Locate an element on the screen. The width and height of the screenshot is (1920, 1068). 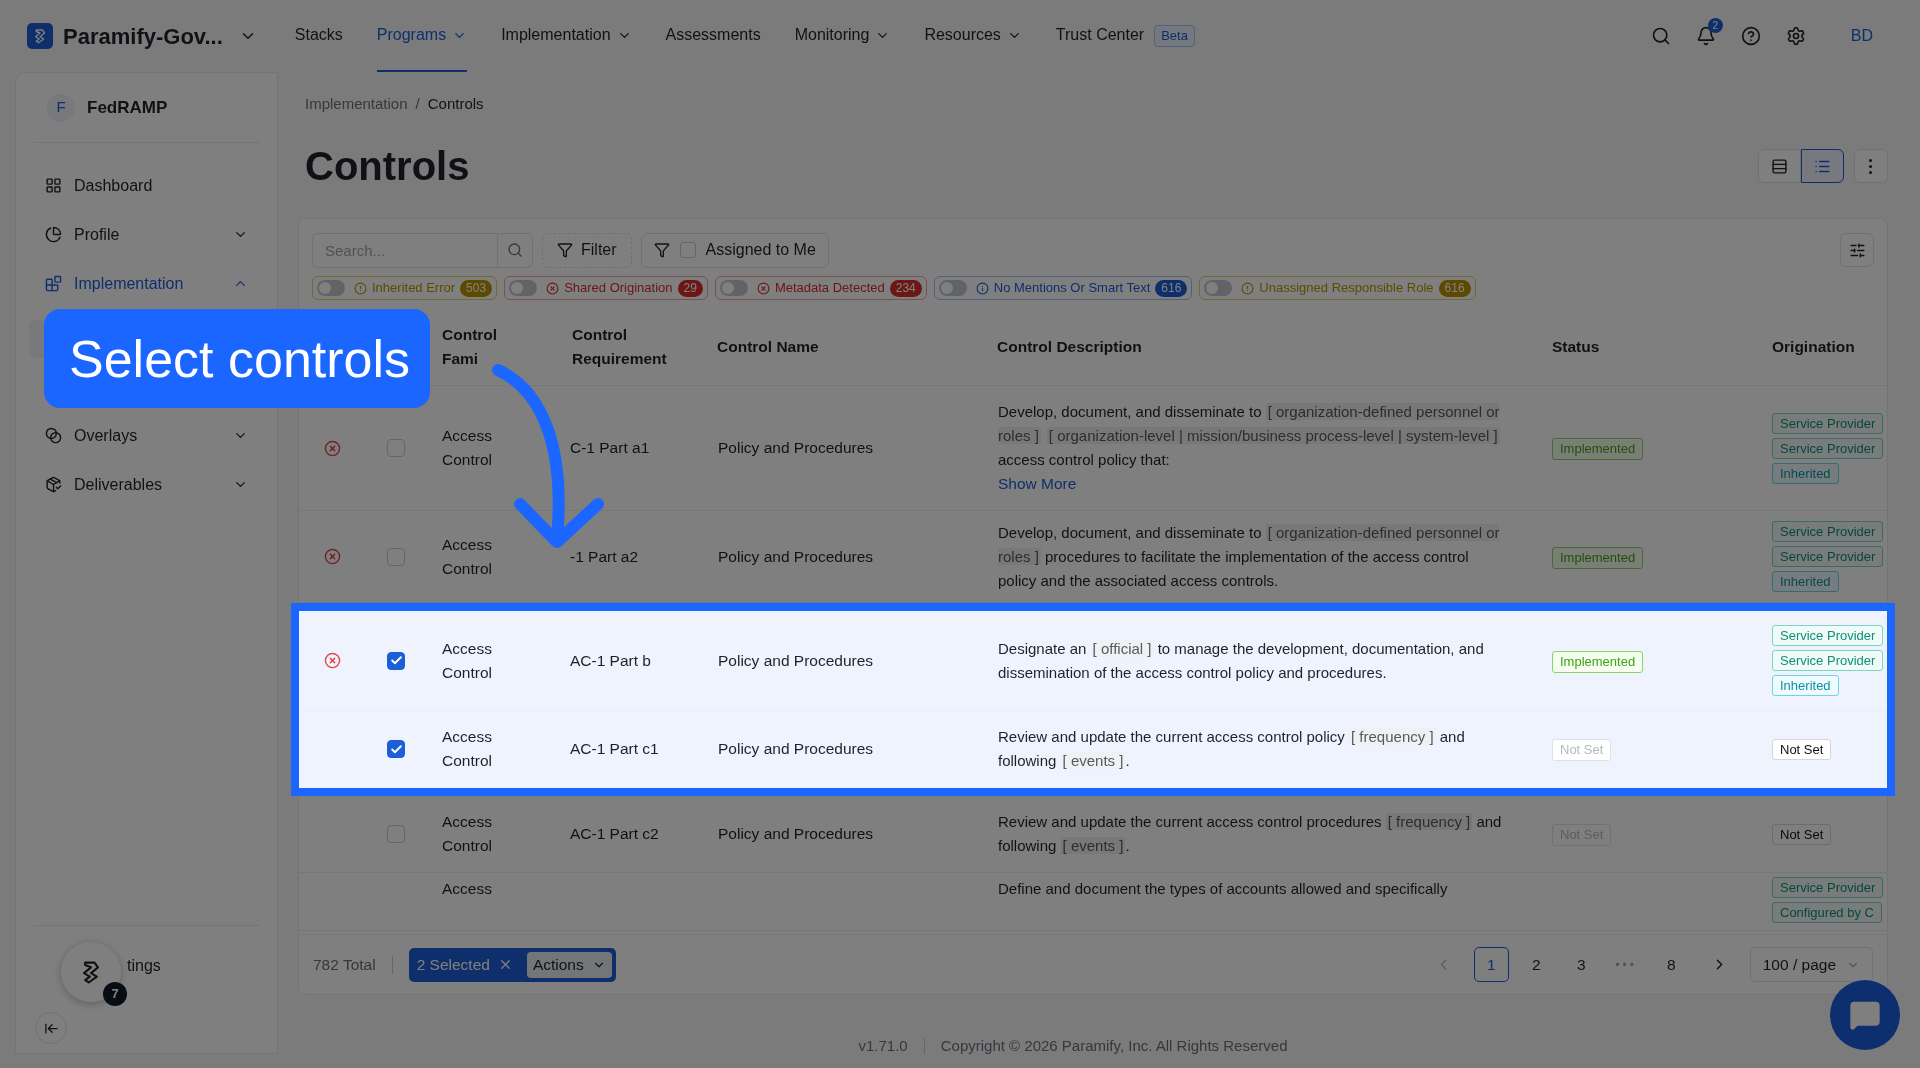
column-settings-button is located at coordinates (1857, 250).